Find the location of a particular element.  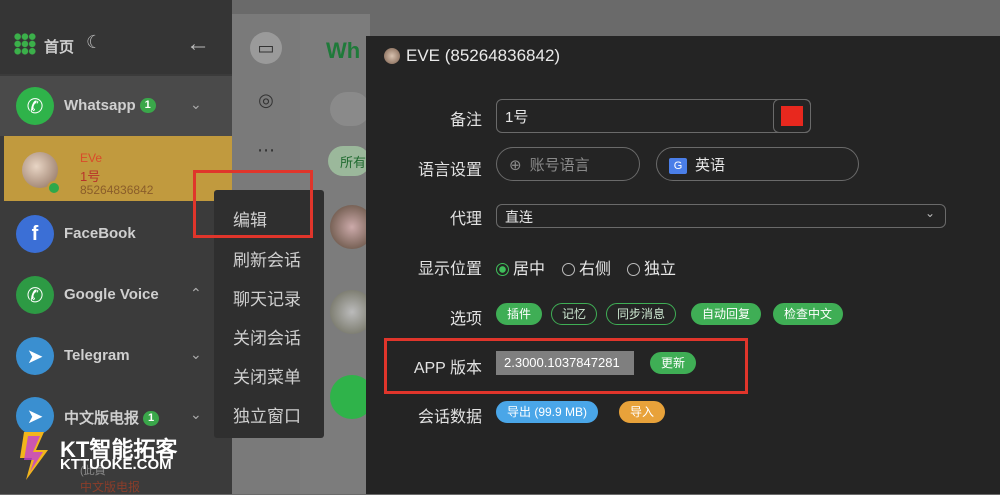

facebook-icon: f is located at coordinates (35, 234).